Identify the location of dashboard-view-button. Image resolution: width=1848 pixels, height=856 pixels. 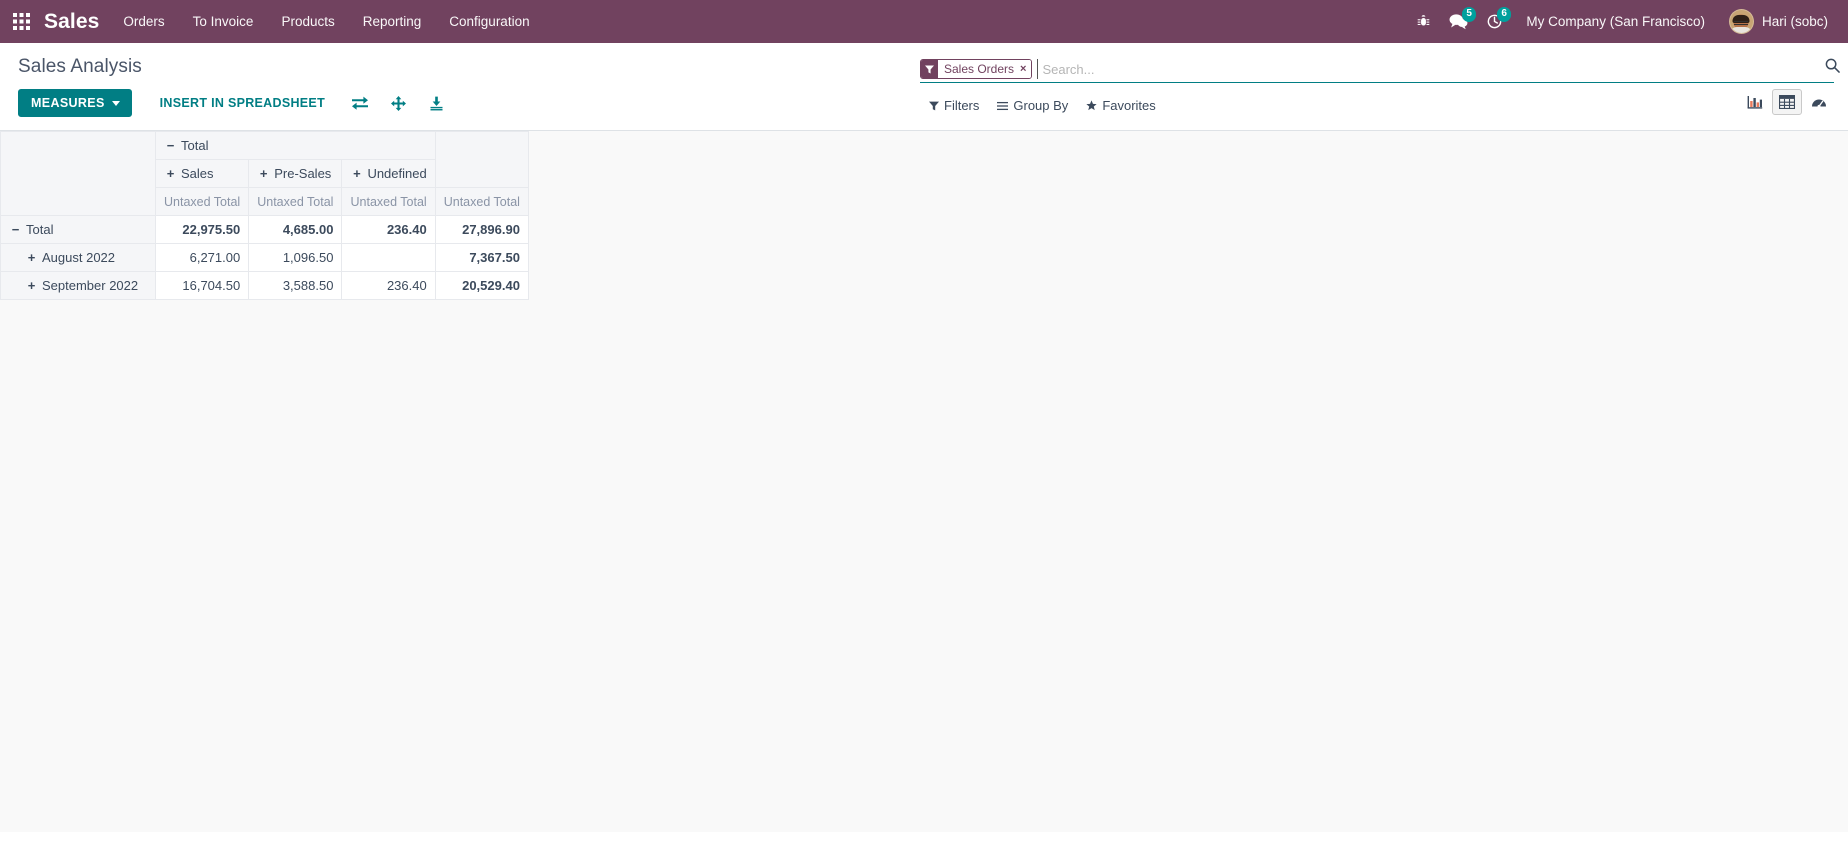
(1819, 102).